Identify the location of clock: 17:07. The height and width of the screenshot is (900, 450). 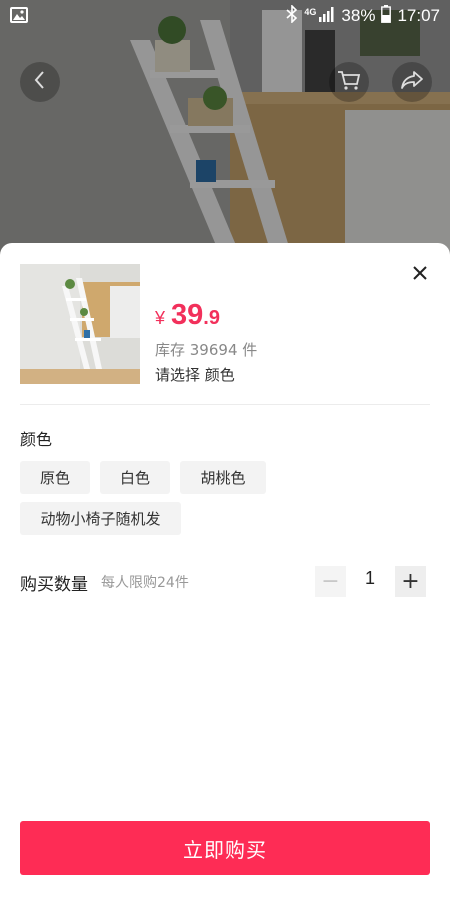
(418, 15).